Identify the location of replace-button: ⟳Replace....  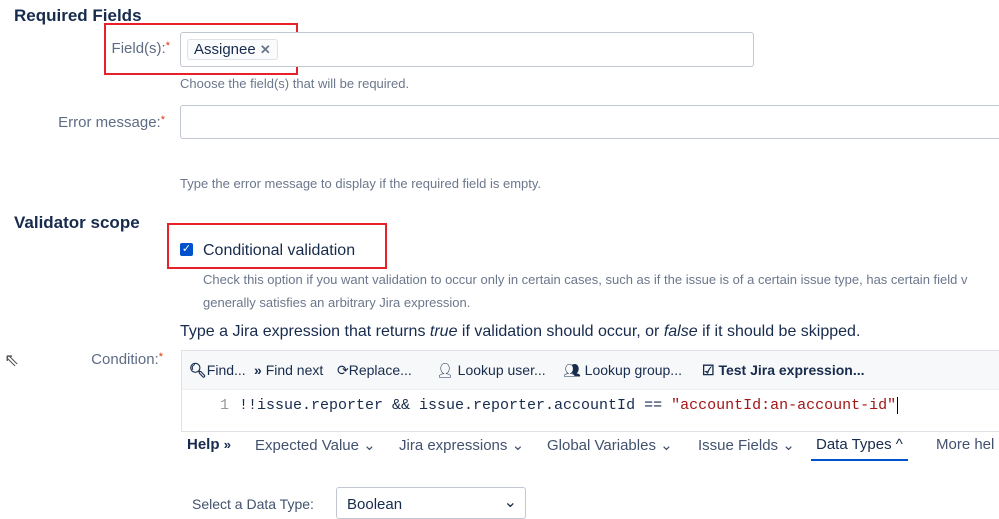
(374, 370).